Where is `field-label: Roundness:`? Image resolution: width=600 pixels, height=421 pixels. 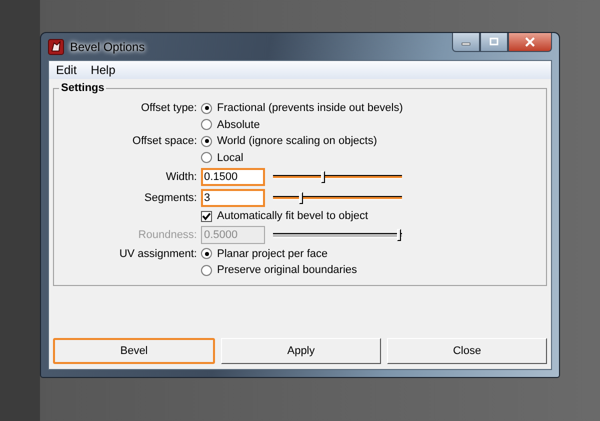 field-label: Roundness: is located at coordinates (167, 235).